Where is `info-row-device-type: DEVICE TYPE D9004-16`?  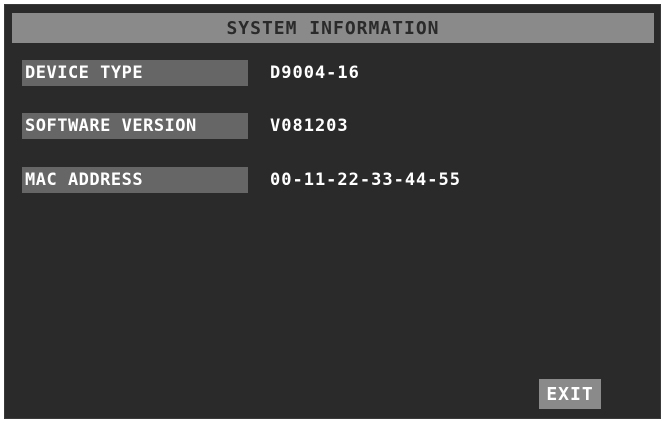 info-row-device-type: DEVICE TYPE D9004-16 is located at coordinates (191, 73).